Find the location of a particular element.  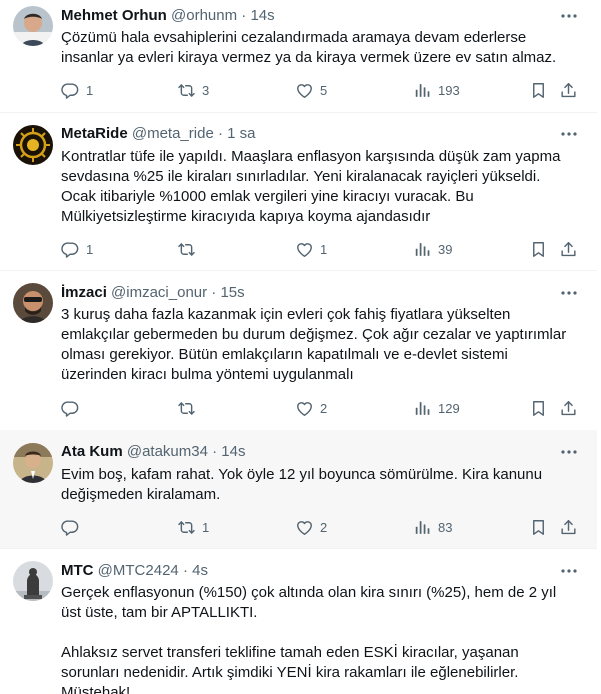

views-count: 193 is located at coordinates (449, 90).